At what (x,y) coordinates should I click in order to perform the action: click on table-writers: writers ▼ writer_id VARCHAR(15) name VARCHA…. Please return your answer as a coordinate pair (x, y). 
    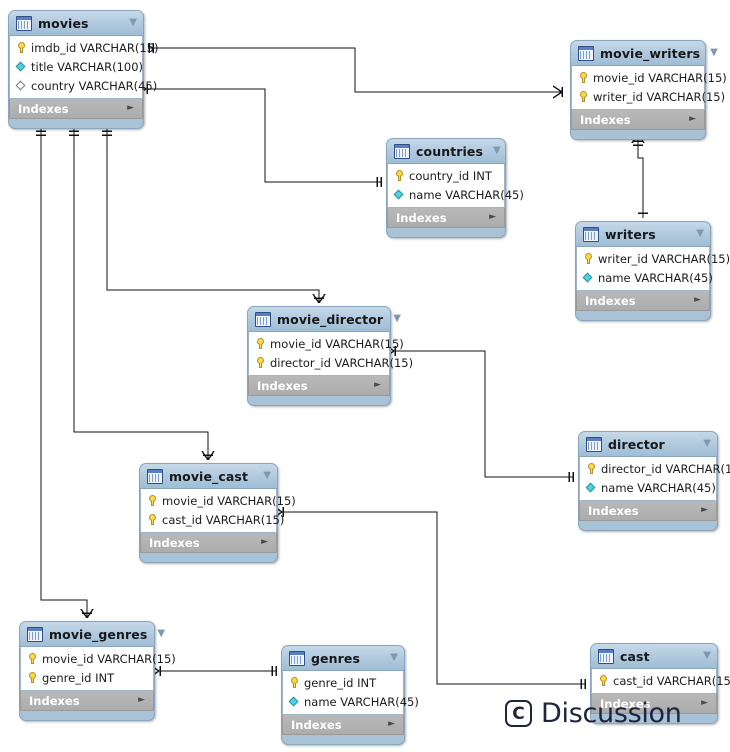
    Looking at the image, I should click on (652, 271).